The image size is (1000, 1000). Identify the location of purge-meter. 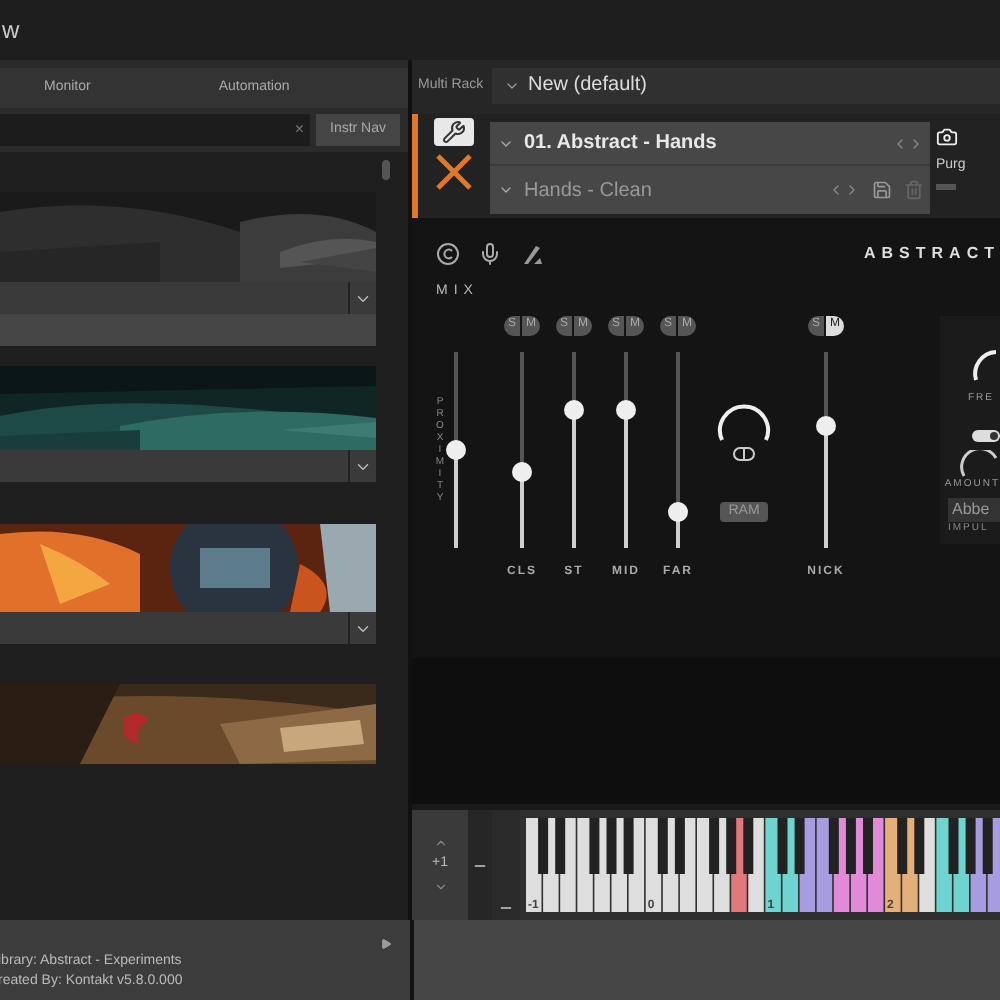
(946, 186).